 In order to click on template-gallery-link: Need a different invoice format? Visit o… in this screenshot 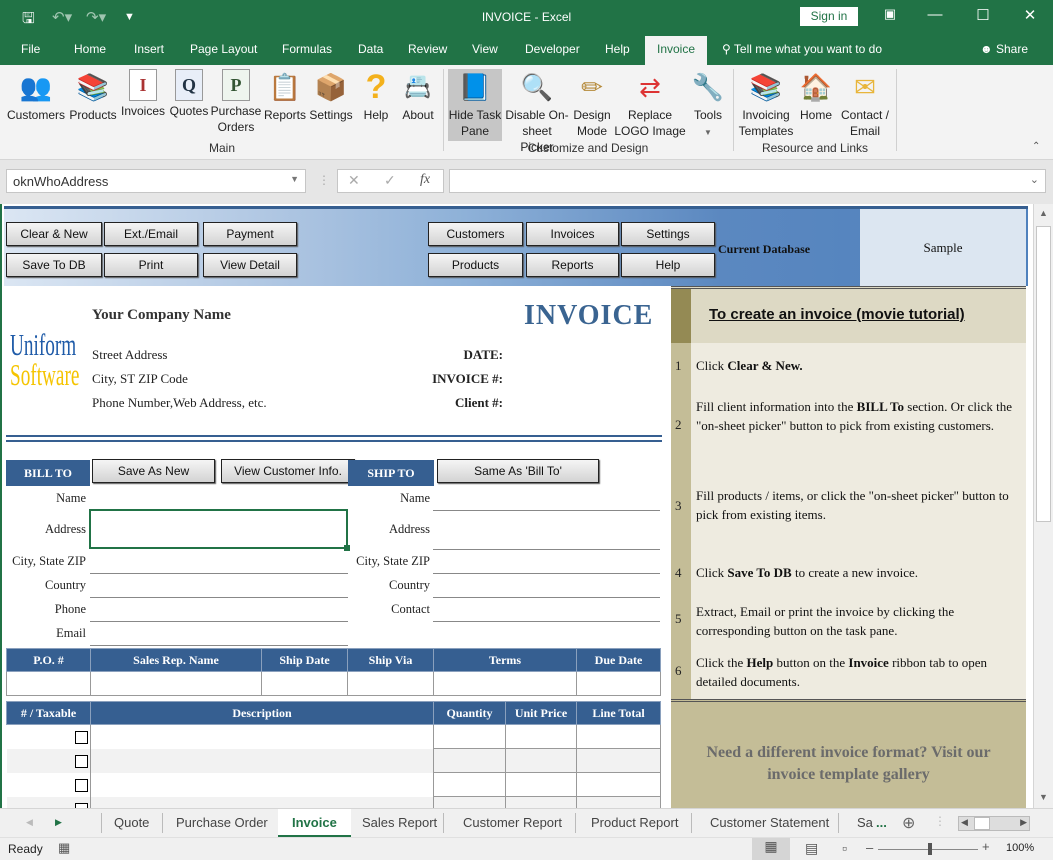, I will do `click(848, 764)`.